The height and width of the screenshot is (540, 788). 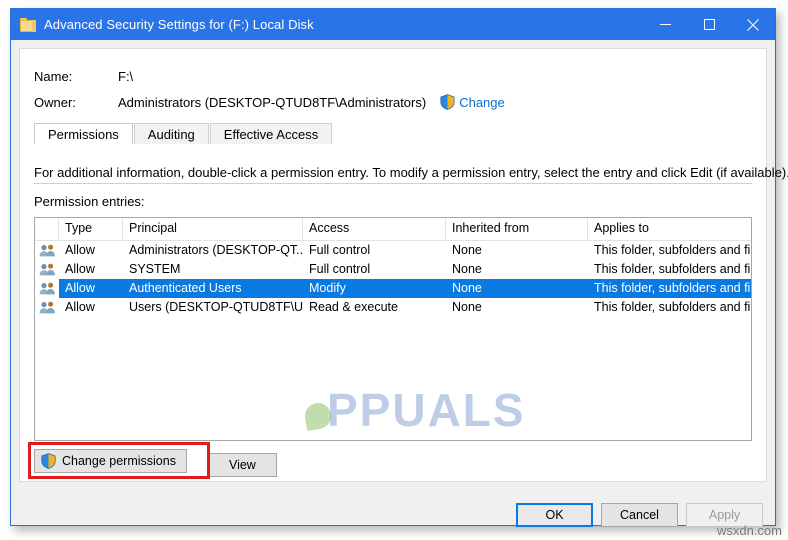 I want to click on lower-button-row: Change permissions View, so click(x=156, y=463).